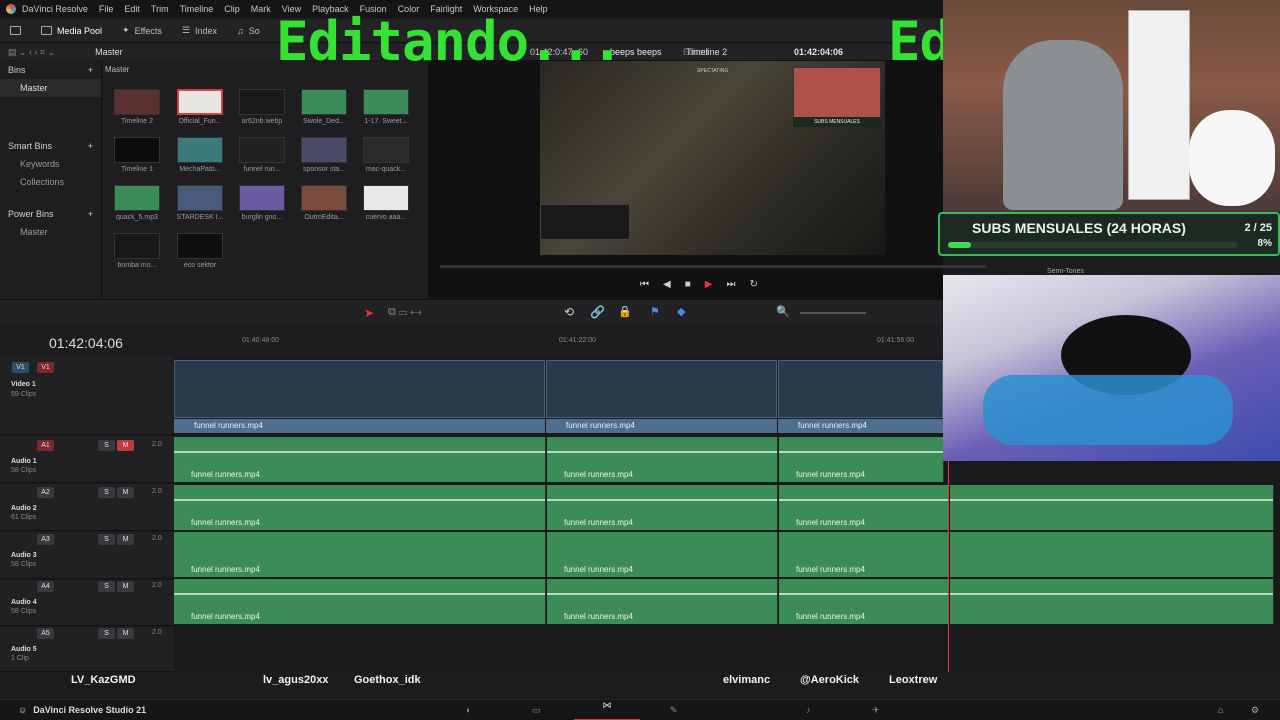 This screenshot has width=1280, height=720. What do you see at coordinates (948, 556) in the screenshot?
I see `playhead` at bounding box center [948, 556].